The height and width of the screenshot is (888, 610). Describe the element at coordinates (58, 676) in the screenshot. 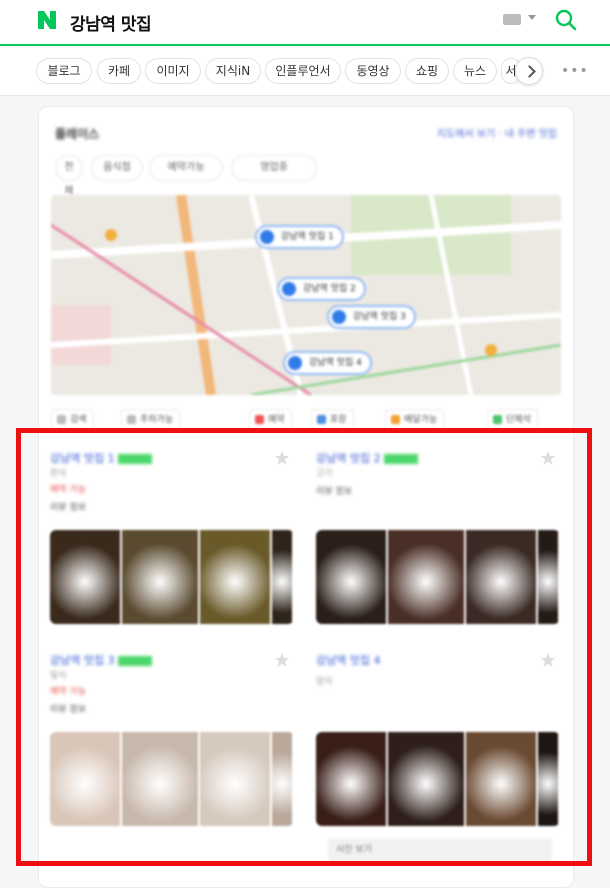

I see `result-category: 일식` at that location.